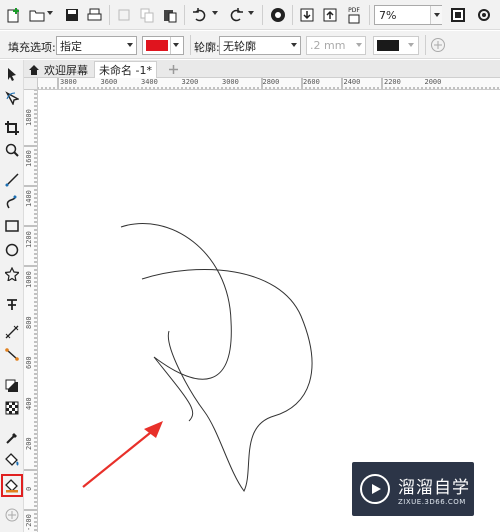 Image resolution: width=500 pixels, height=532 pixels. Describe the element at coordinates (157, 45) in the screenshot. I see `fill-color-swatch` at that location.